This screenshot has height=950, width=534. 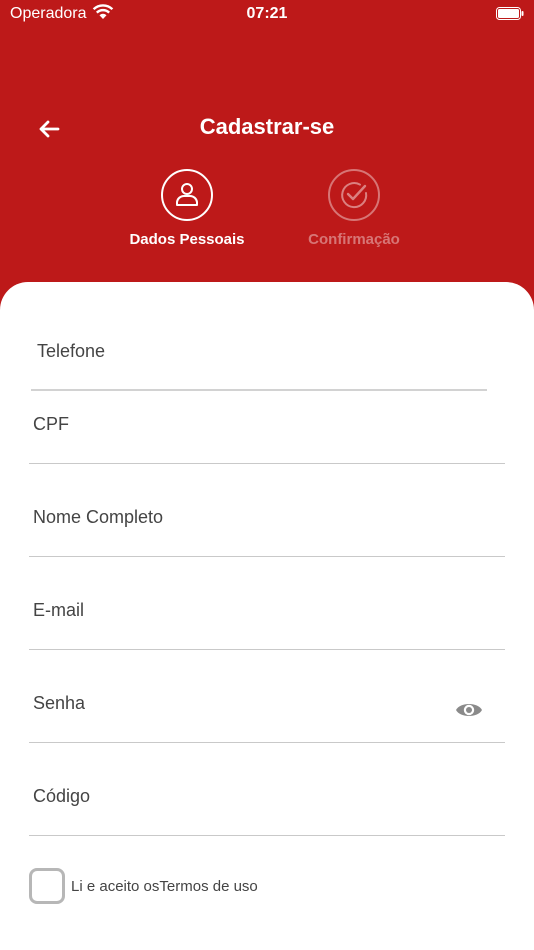 What do you see at coordinates (51, 424) in the screenshot?
I see `cpf-label: CPF` at bounding box center [51, 424].